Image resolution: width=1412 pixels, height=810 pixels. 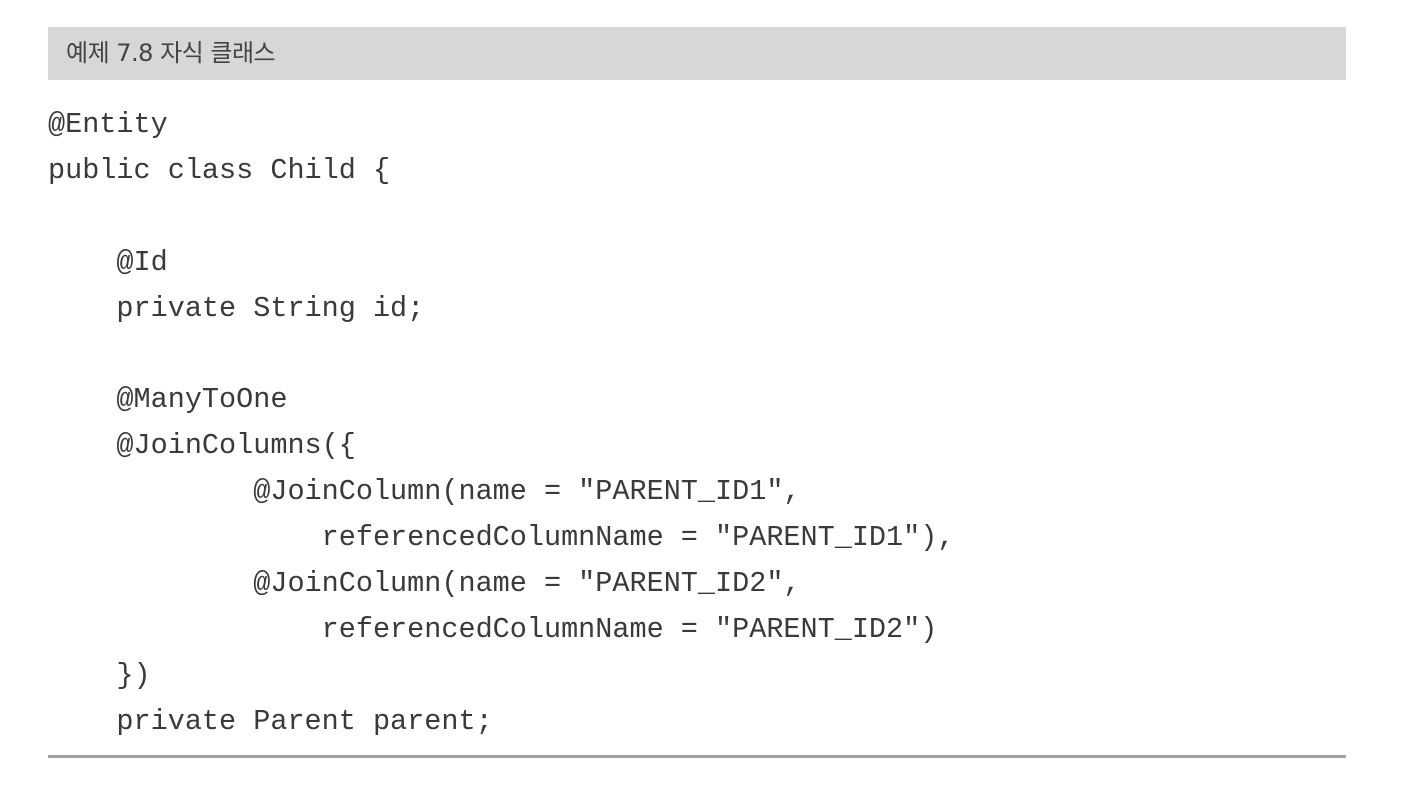 What do you see at coordinates (270, 721) in the screenshot?
I see `code-line: private Parent parent;` at bounding box center [270, 721].